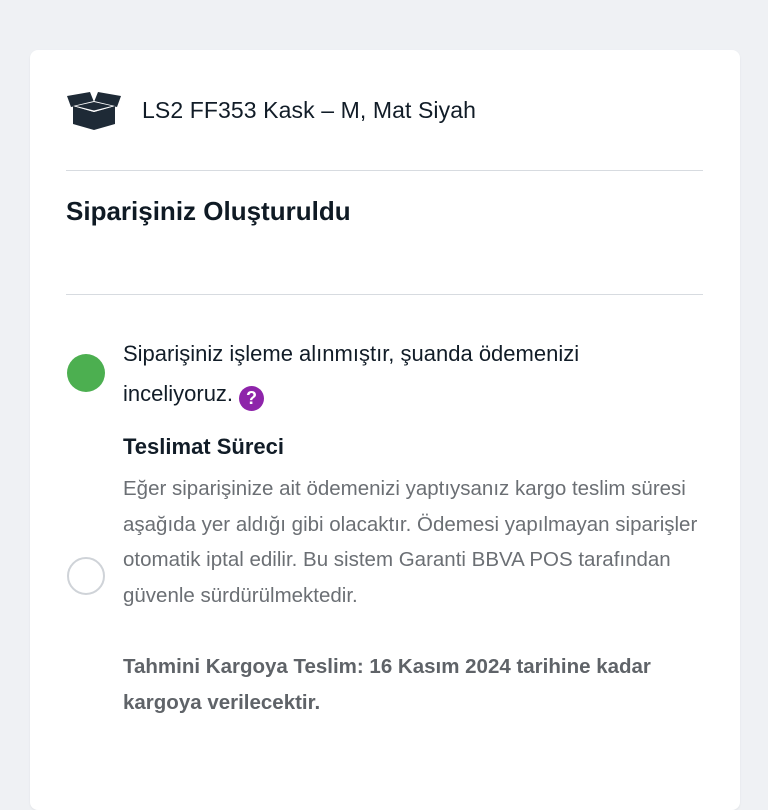  I want to click on product-name: LS2 FF353 Kask – M, Mat Siyah, so click(309, 109).